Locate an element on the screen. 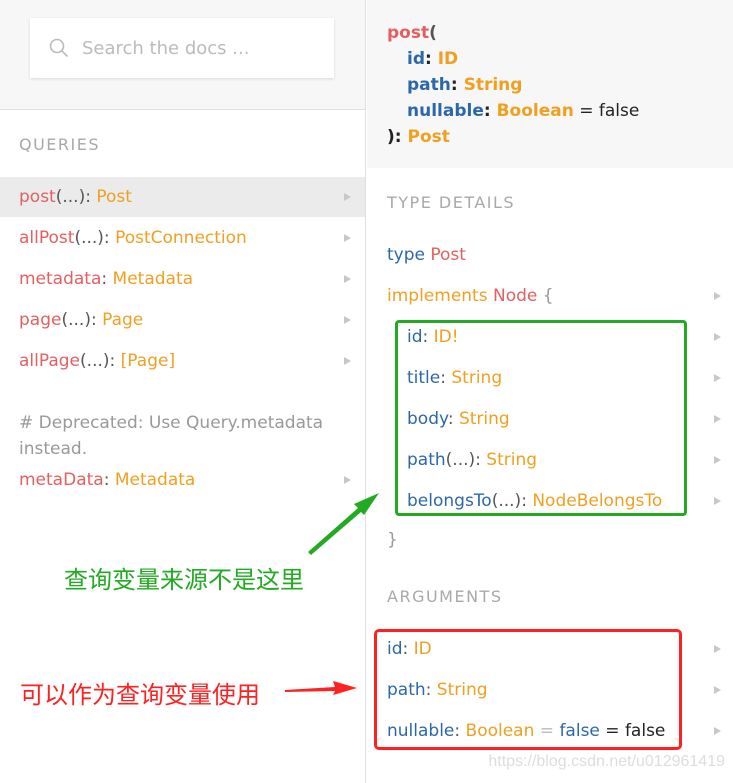 The width and height of the screenshot is (733, 783). query-label: page(...): Page is located at coordinates (81, 320).